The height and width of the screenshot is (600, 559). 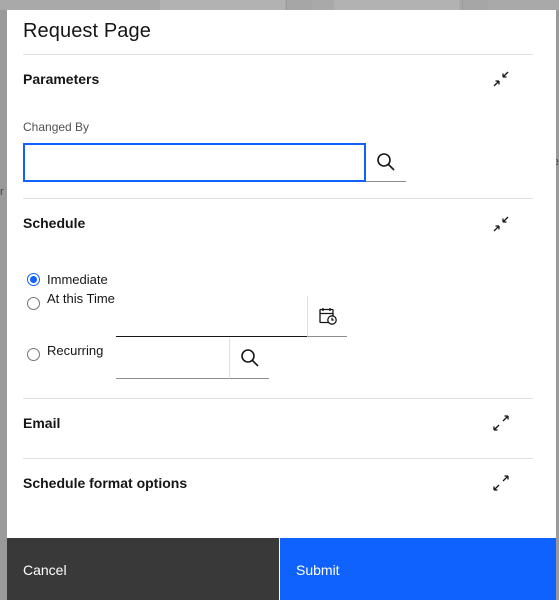 What do you see at coordinates (172, 358) in the screenshot?
I see `recurring-input` at bounding box center [172, 358].